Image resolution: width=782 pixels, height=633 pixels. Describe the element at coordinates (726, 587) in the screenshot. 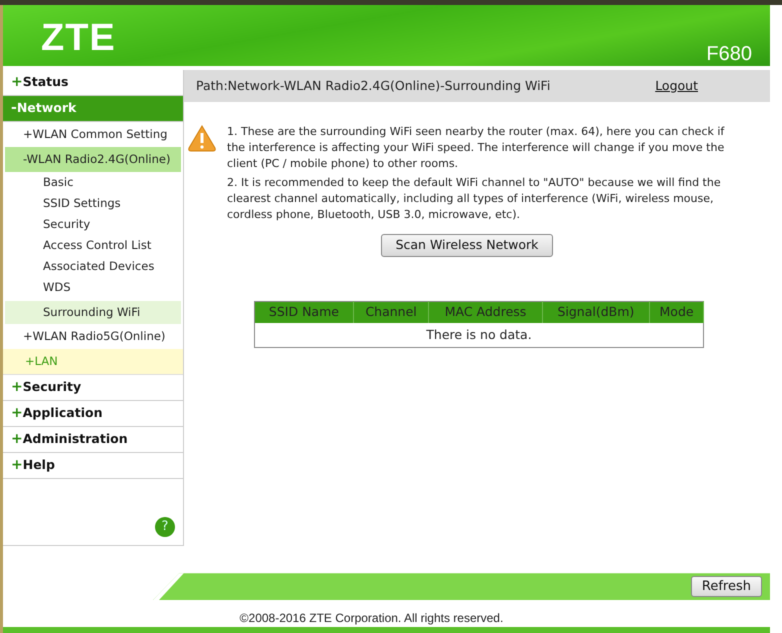

I see `refresh-button: Refresh` at that location.